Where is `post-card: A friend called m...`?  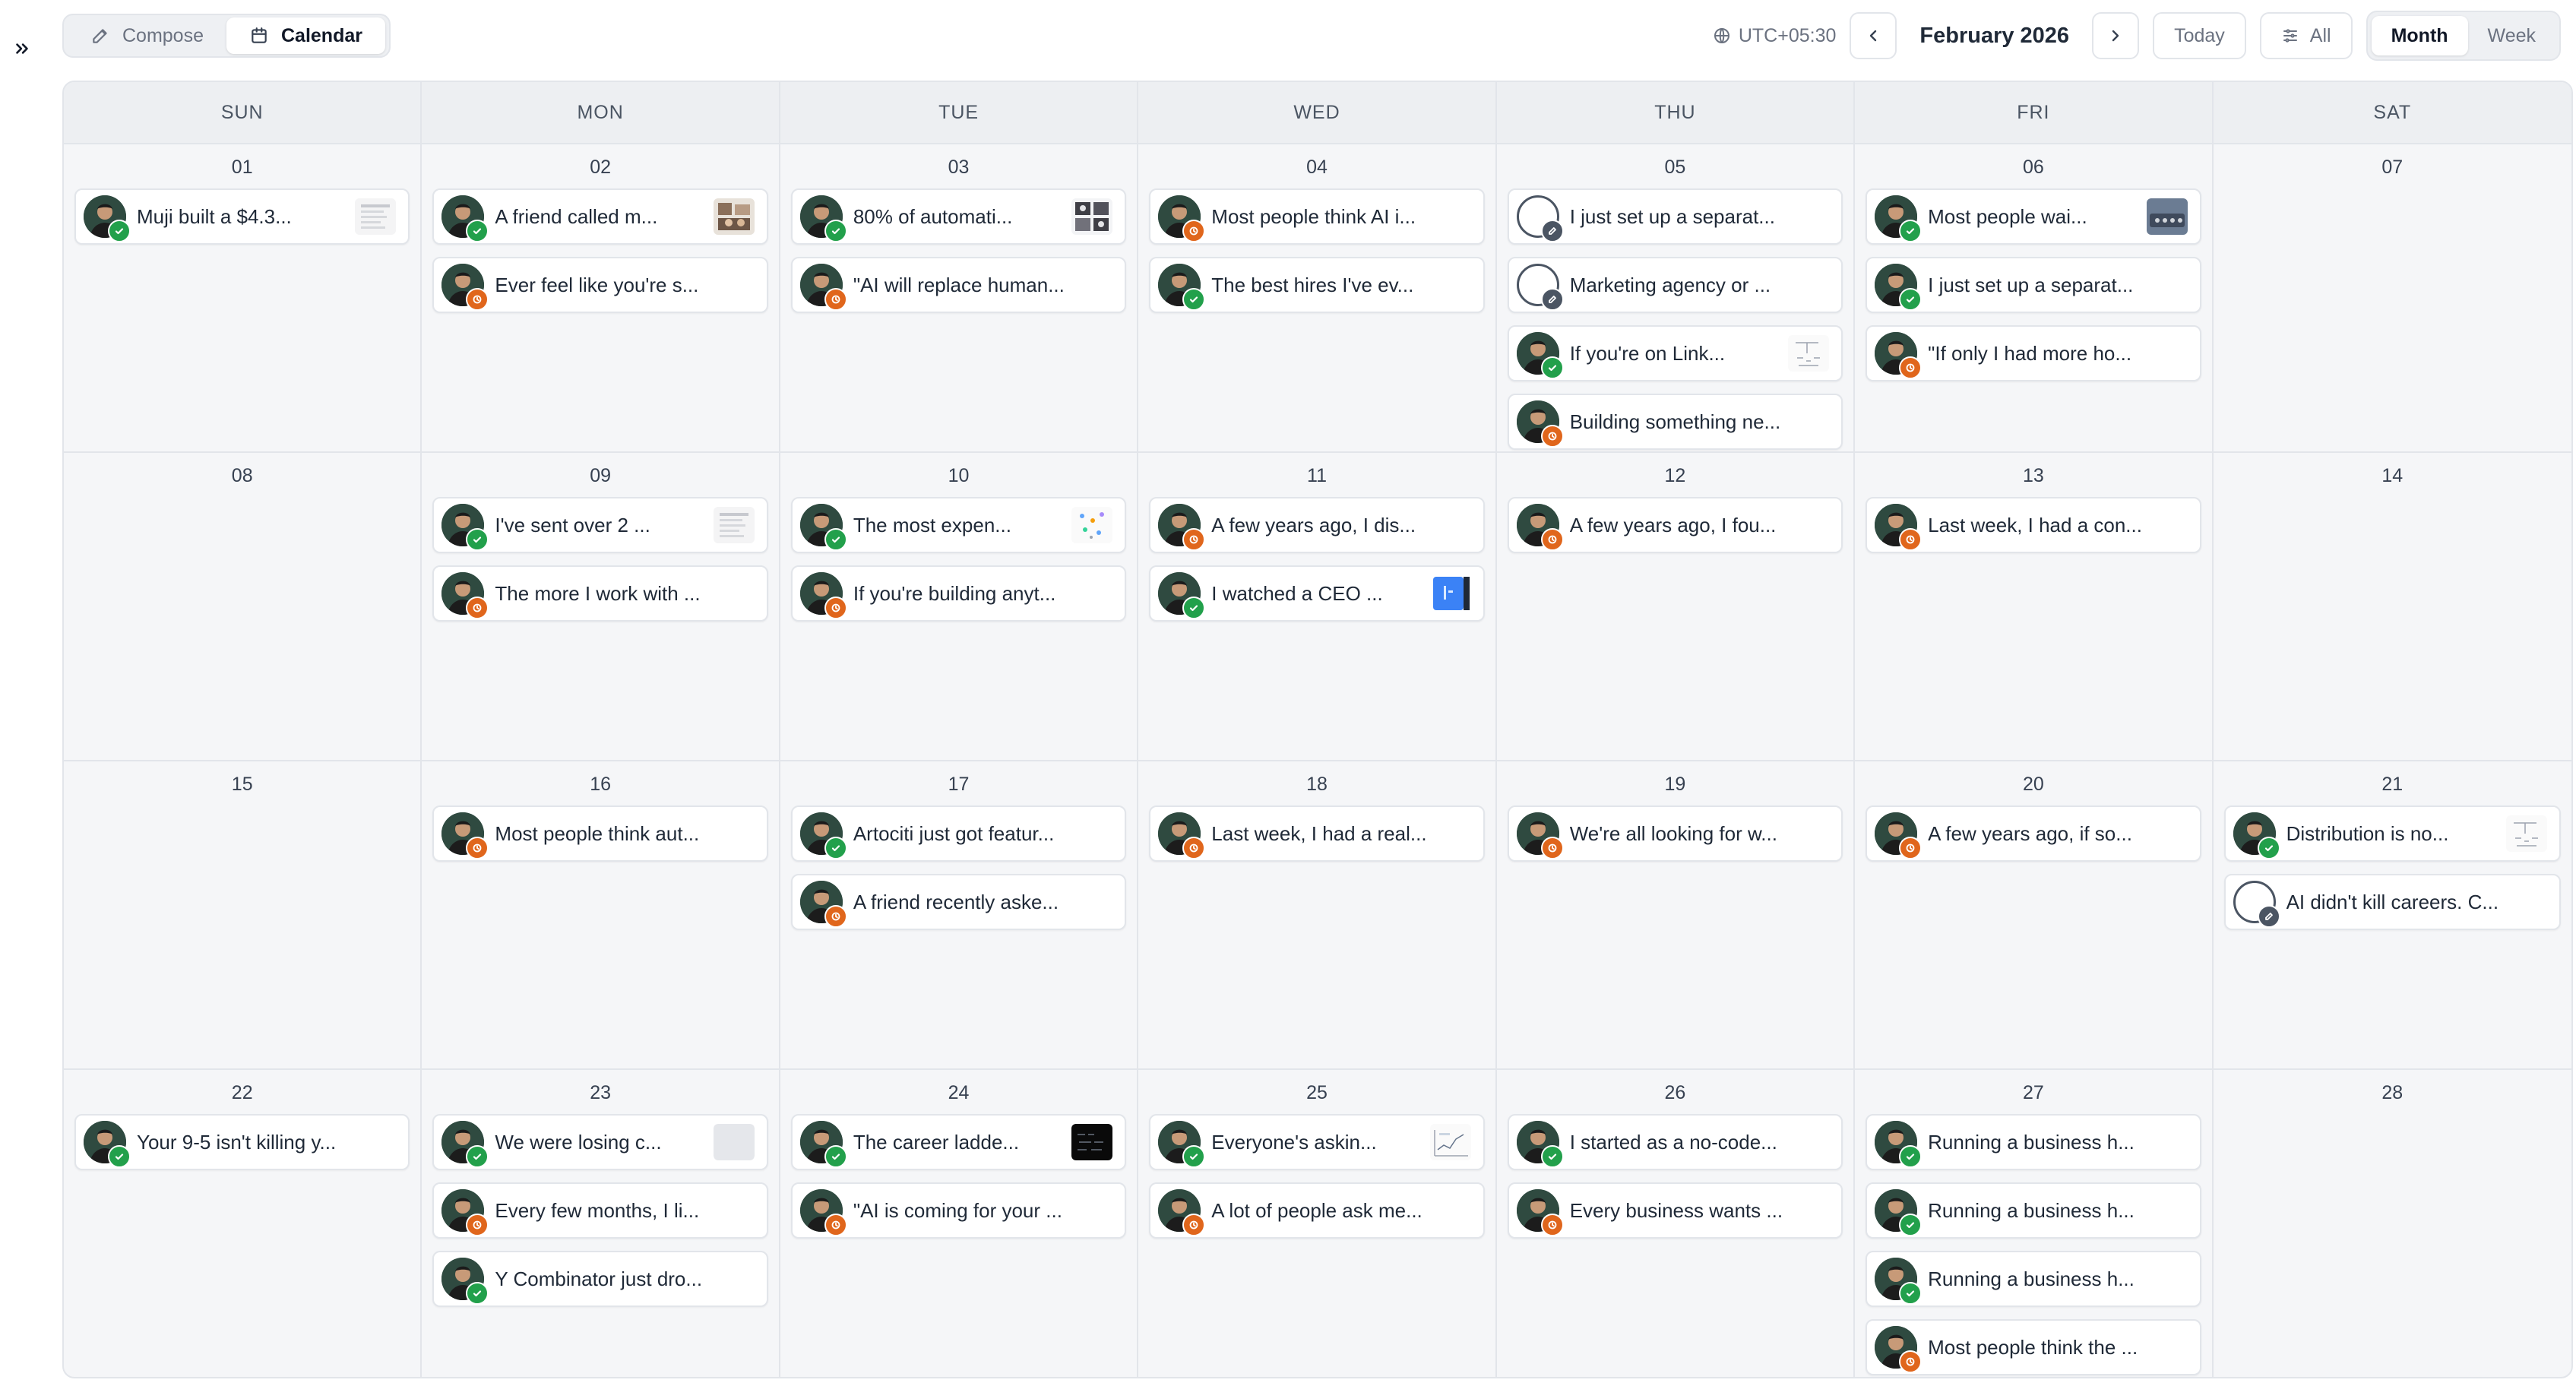 post-card: A friend called m... is located at coordinates (600, 216).